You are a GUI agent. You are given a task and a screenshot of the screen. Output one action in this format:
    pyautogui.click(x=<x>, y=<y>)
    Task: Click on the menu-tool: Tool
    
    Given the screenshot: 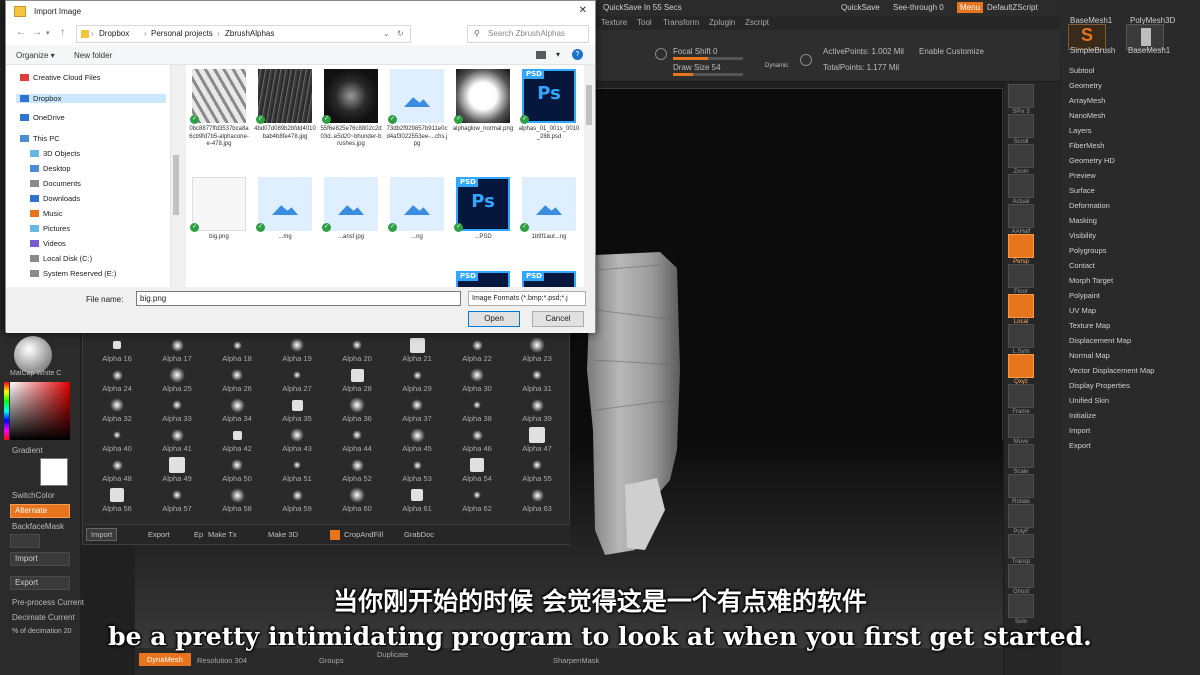 What is the action you would take?
    pyautogui.click(x=644, y=23)
    